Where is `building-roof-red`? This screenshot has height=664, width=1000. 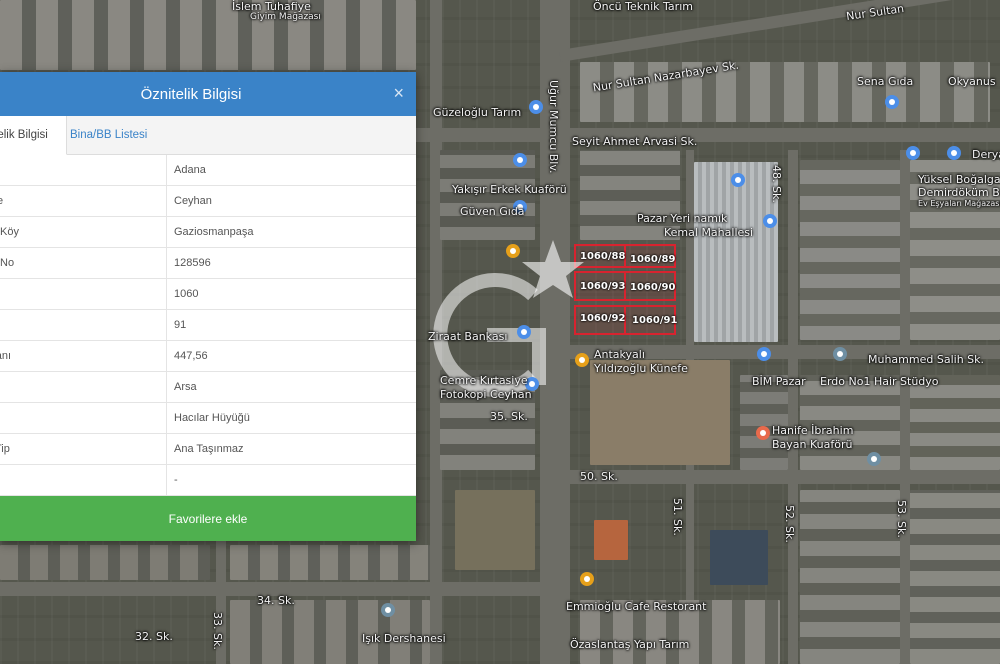
building-roof-red is located at coordinates (611, 540).